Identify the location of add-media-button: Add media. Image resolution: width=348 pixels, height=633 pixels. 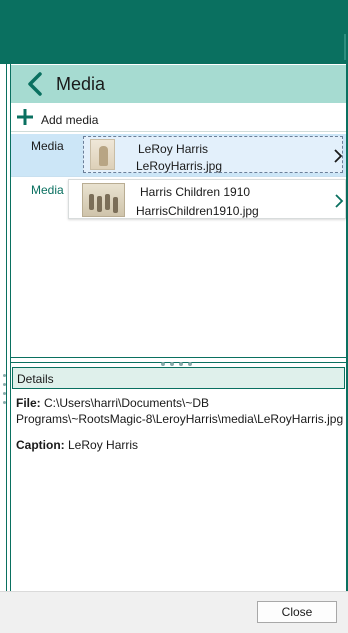
(178, 119).